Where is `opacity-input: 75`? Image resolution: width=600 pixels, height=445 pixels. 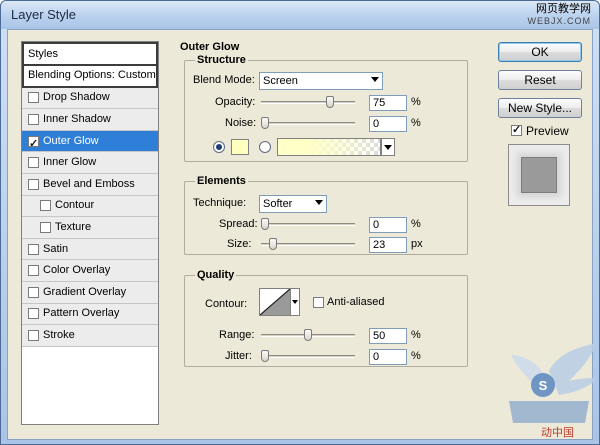 opacity-input: 75 is located at coordinates (388, 103).